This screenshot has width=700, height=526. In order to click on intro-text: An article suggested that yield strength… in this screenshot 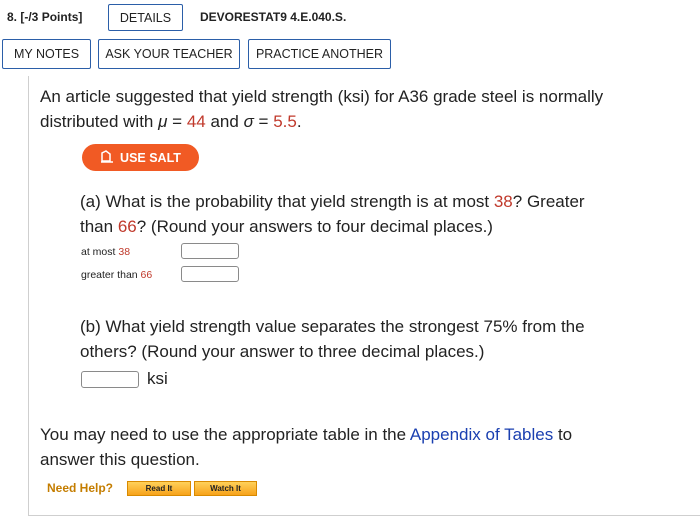, I will do `click(321, 109)`.